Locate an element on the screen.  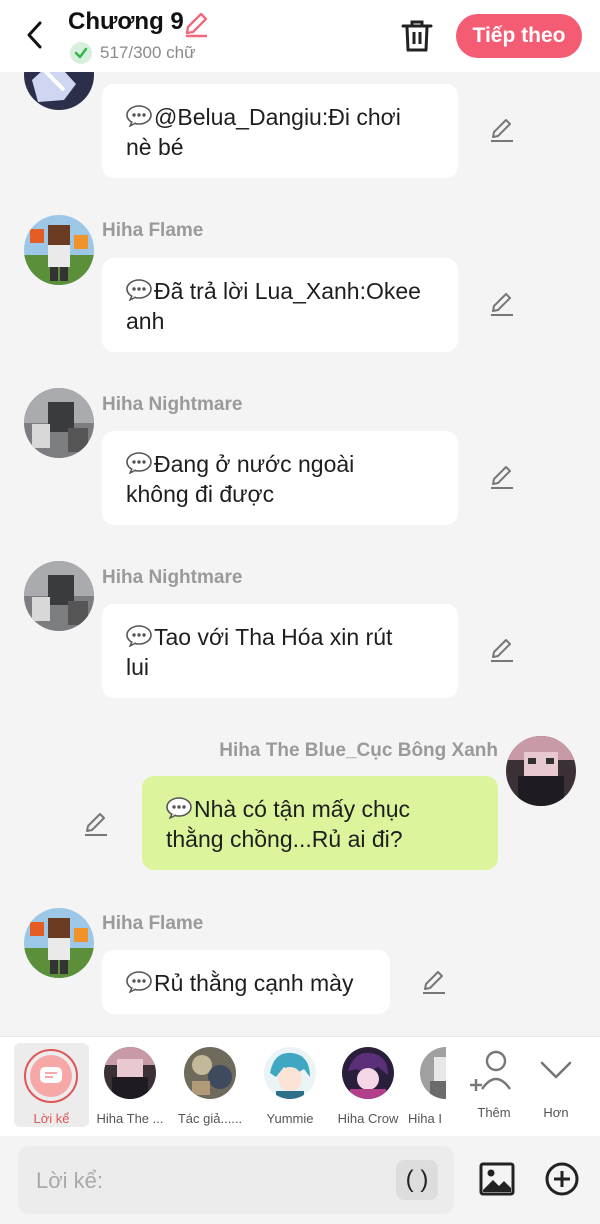
add-button is located at coordinates (562, 1179).